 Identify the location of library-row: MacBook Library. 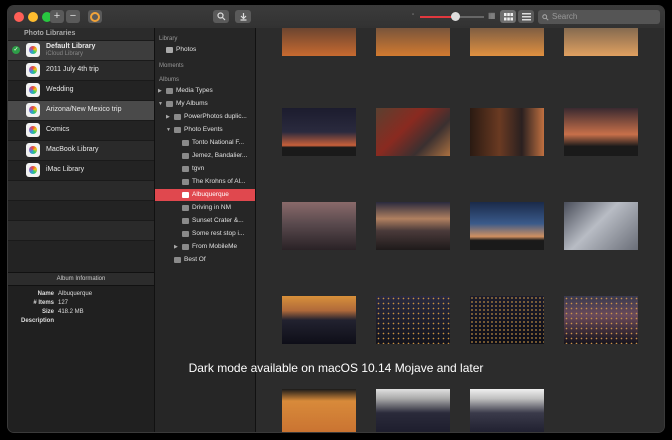
(81, 150).